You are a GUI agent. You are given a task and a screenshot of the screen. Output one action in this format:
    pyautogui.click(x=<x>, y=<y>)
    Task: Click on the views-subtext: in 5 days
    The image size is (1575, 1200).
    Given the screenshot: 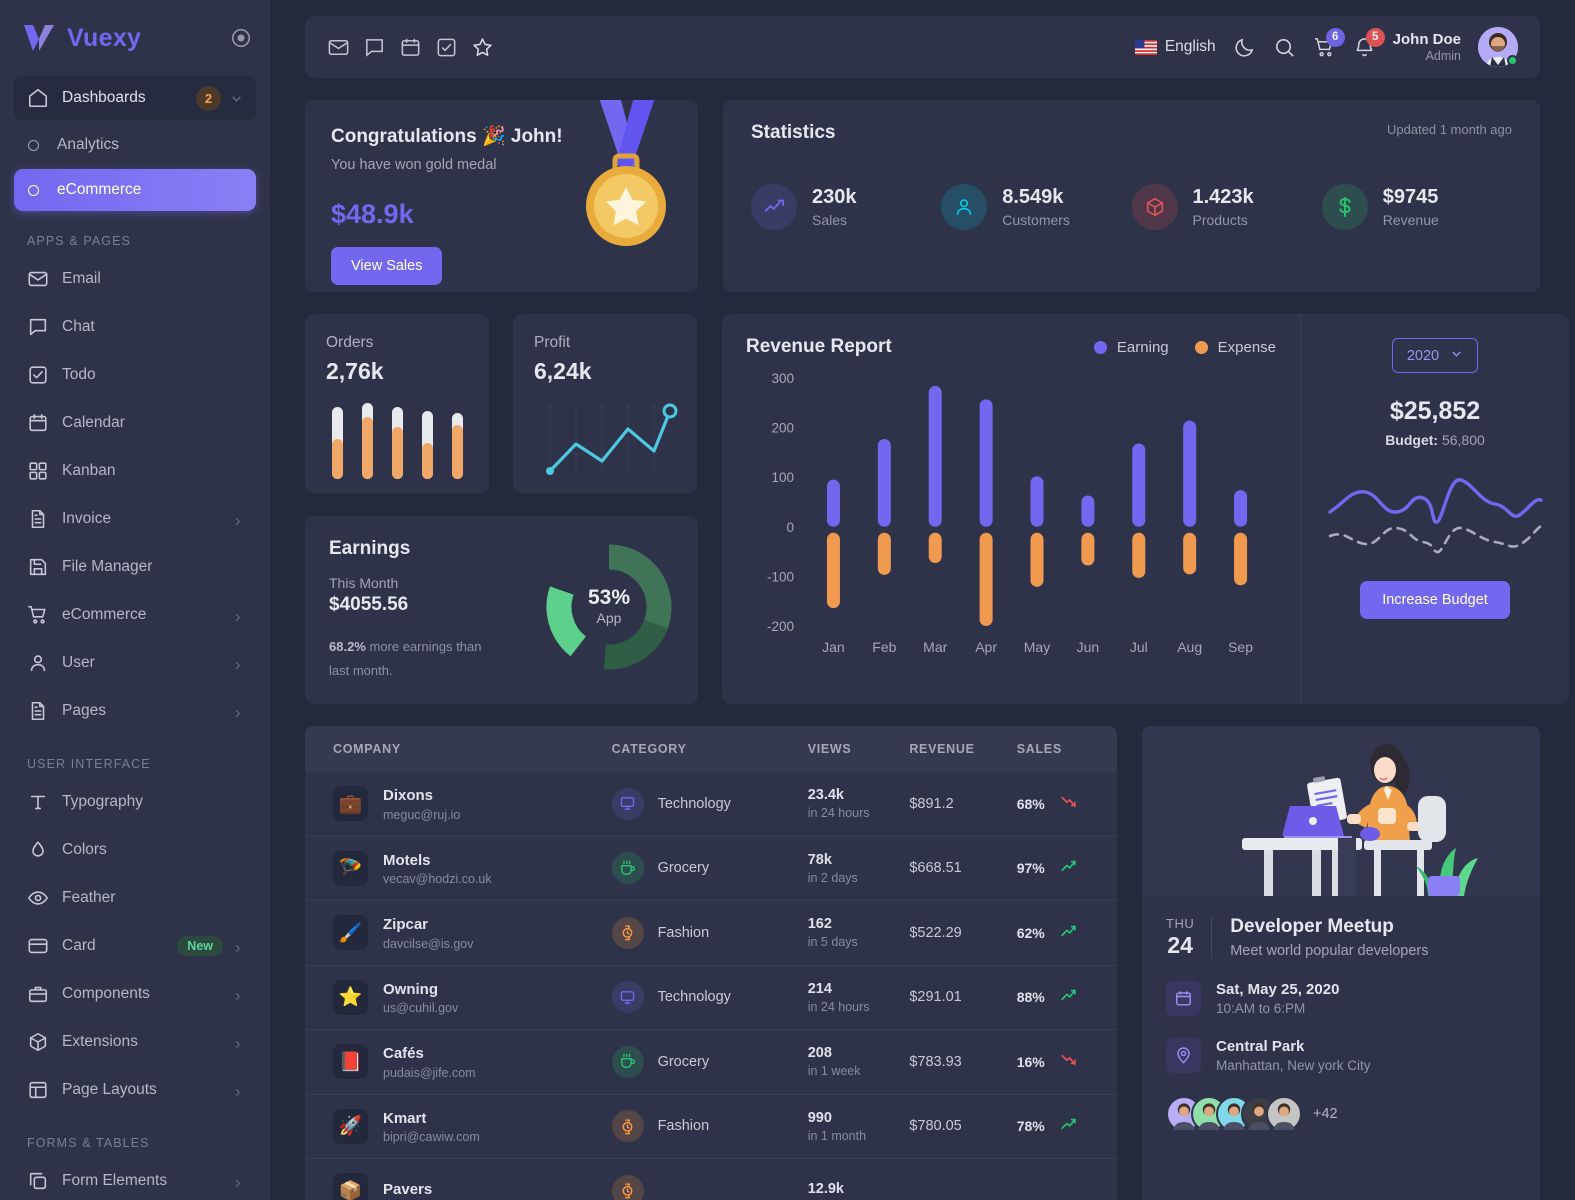 What is the action you would take?
    pyautogui.click(x=832, y=942)
    